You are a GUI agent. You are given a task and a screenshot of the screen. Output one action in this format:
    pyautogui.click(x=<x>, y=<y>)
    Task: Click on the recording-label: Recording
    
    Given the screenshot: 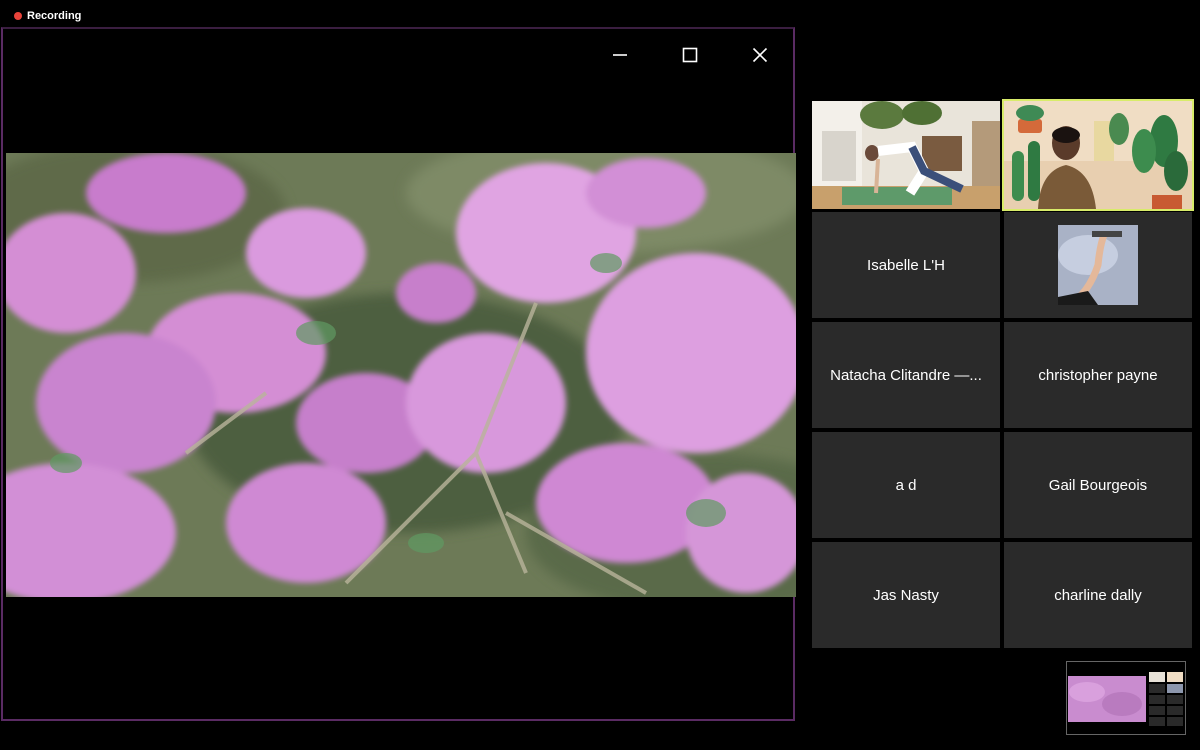 What is the action you would take?
    pyautogui.click(x=54, y=16)
    